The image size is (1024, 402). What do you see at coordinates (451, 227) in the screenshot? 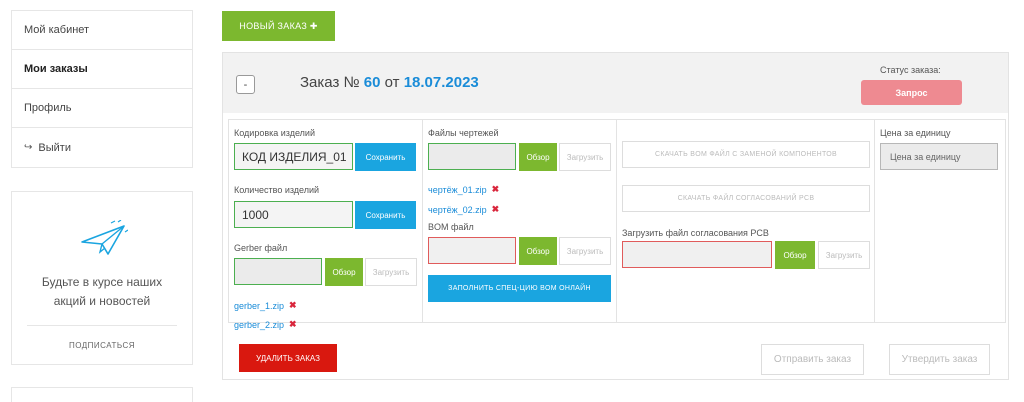
I see `bom-label: BOM файл` at bounding box center [451, 227].